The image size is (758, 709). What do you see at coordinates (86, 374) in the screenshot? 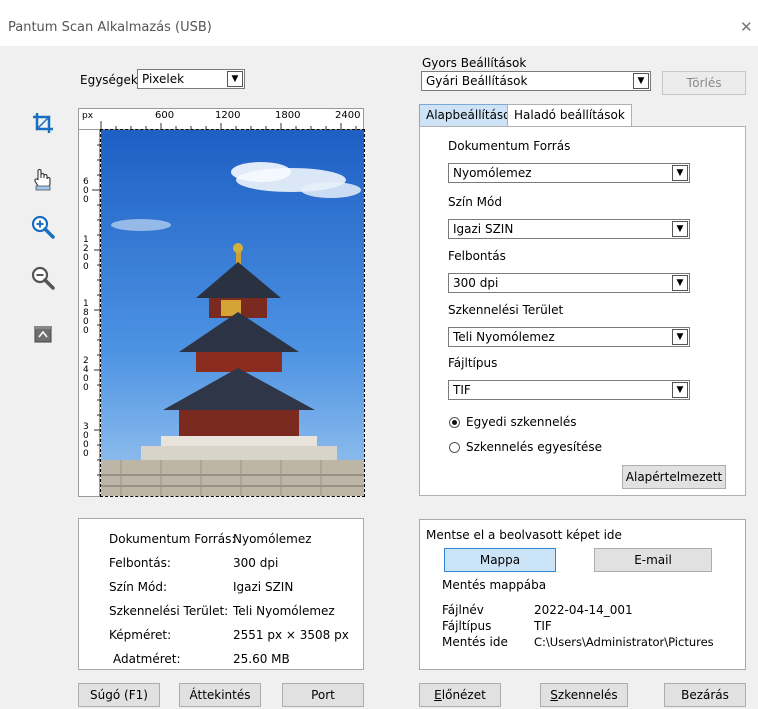
I see `ruler-left-tick: 2400` at bounding box center [86, 374].